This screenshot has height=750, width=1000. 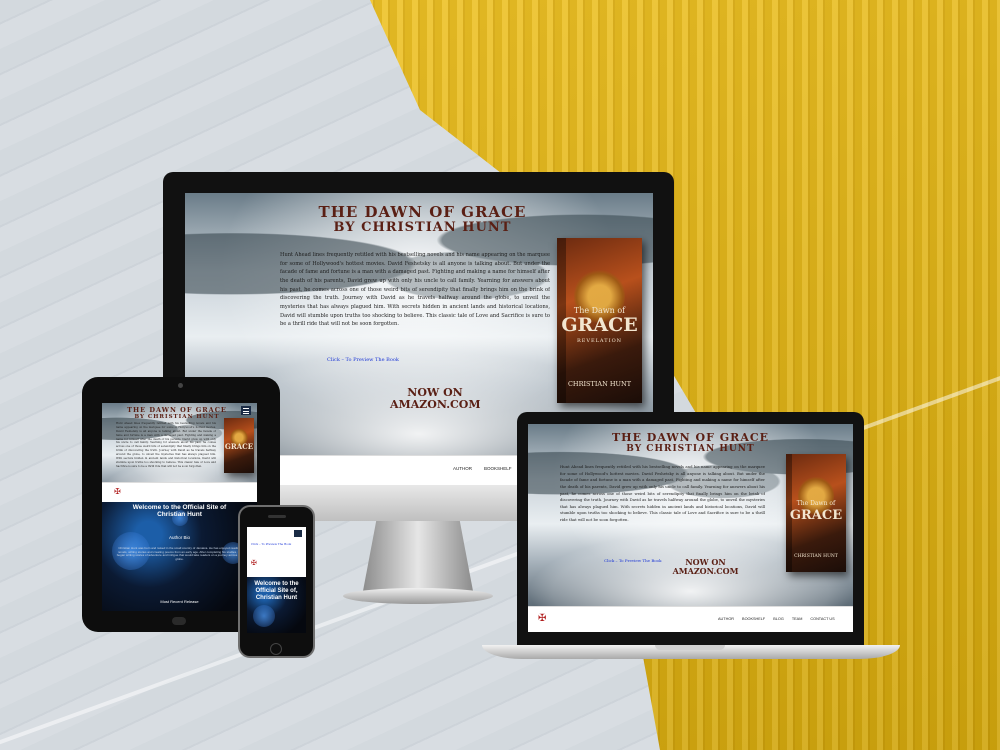 What do you see at coordinates (179, 492) in the screenshot?
I see `tablet-navbar: ✠` at bounding box center [179, 492].